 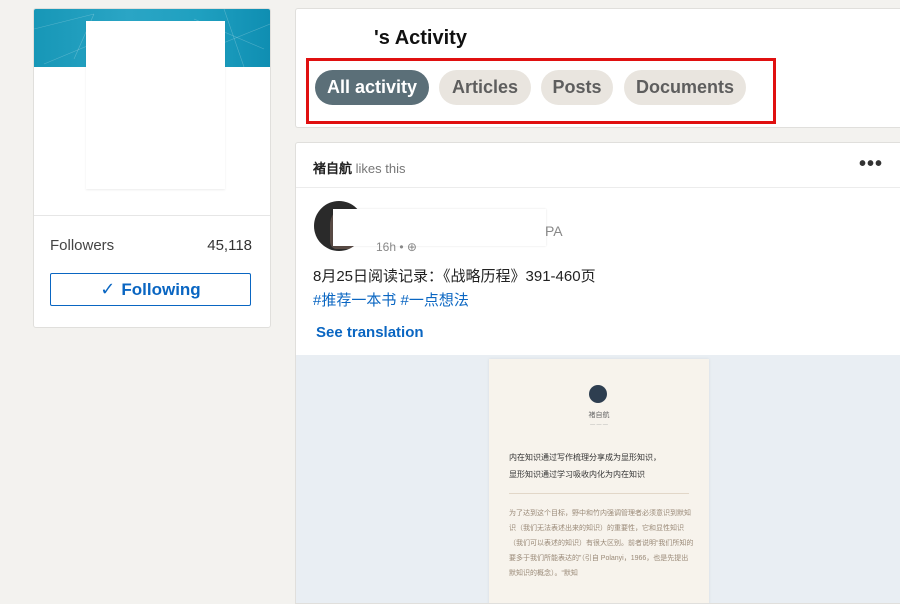 I want to click on document-author: 褚自航, so click(x=599, y=415).